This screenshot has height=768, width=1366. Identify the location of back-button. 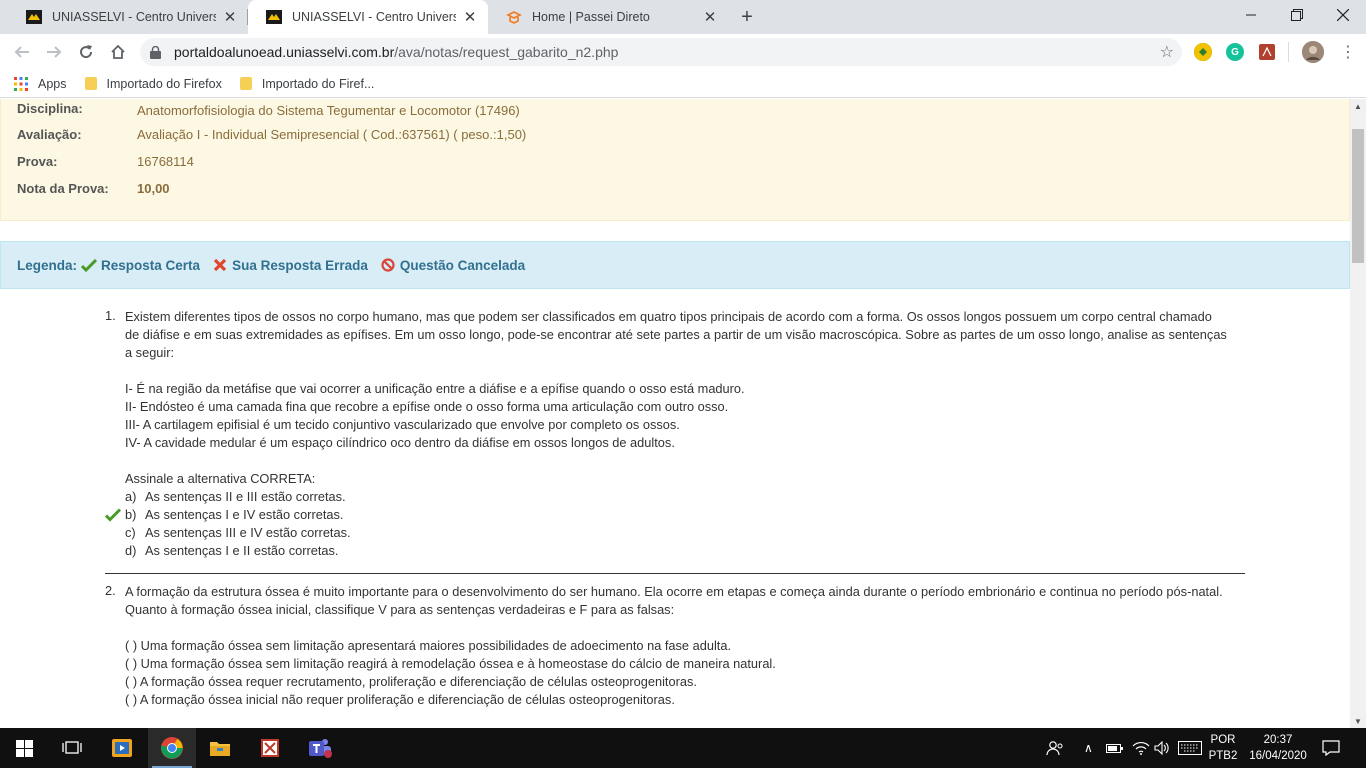
(22, 52).